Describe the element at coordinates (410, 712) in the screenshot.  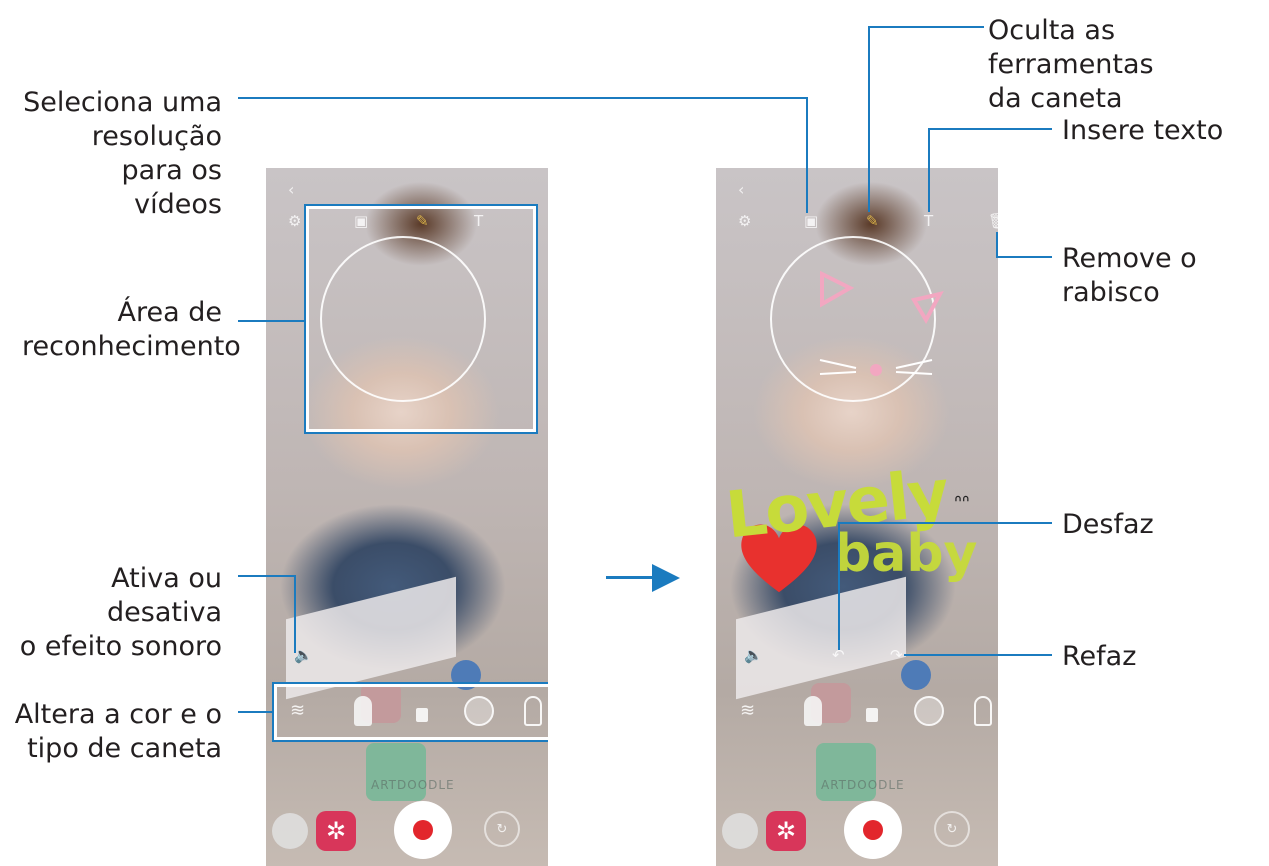
I see `pen-tools-highlight` at that location.